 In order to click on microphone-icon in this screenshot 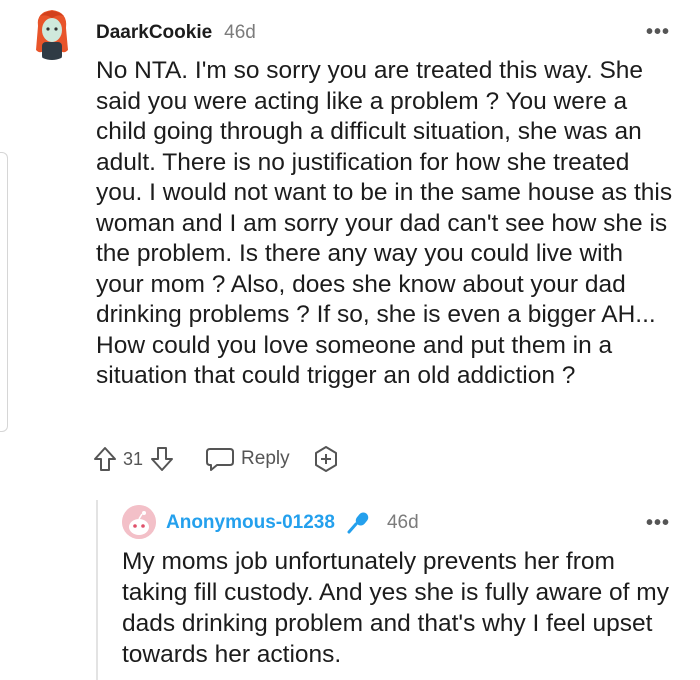, I will do `click(358, 523)`.